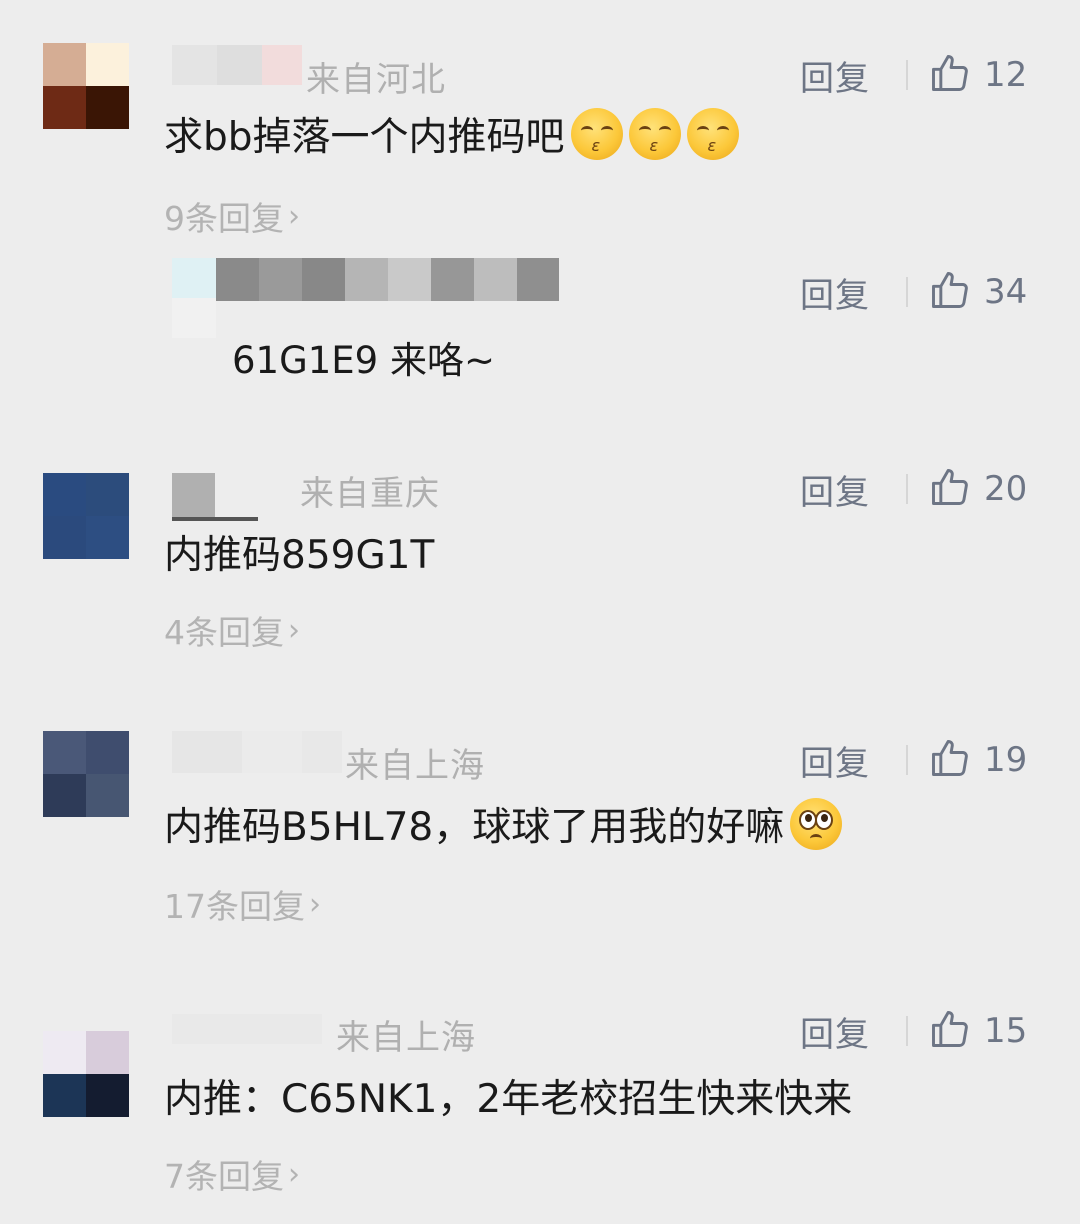 This screenshot has height=1224, width=1080. What do you see at coordinates (224, 218) in the screenshot?
I see `view-replies-label: 9条回复` at bounding box center [224, 218].